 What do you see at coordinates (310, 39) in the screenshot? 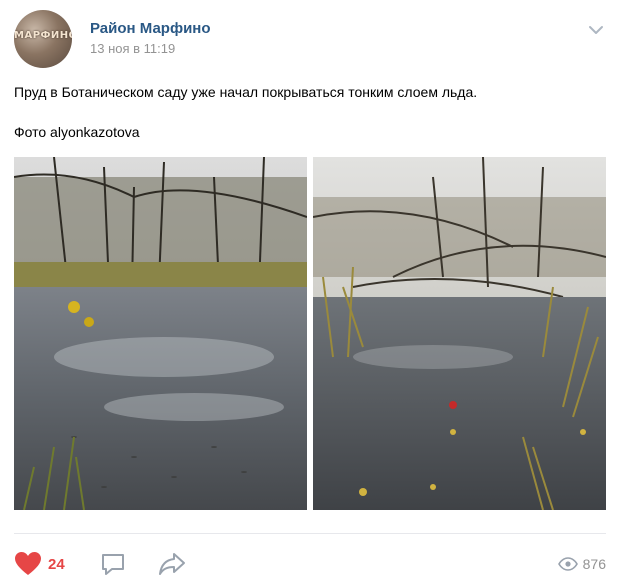
I see `post-header: МАРФИНО Район Марфино 13 ноя в 11:19` at bounding box center [310, 39].